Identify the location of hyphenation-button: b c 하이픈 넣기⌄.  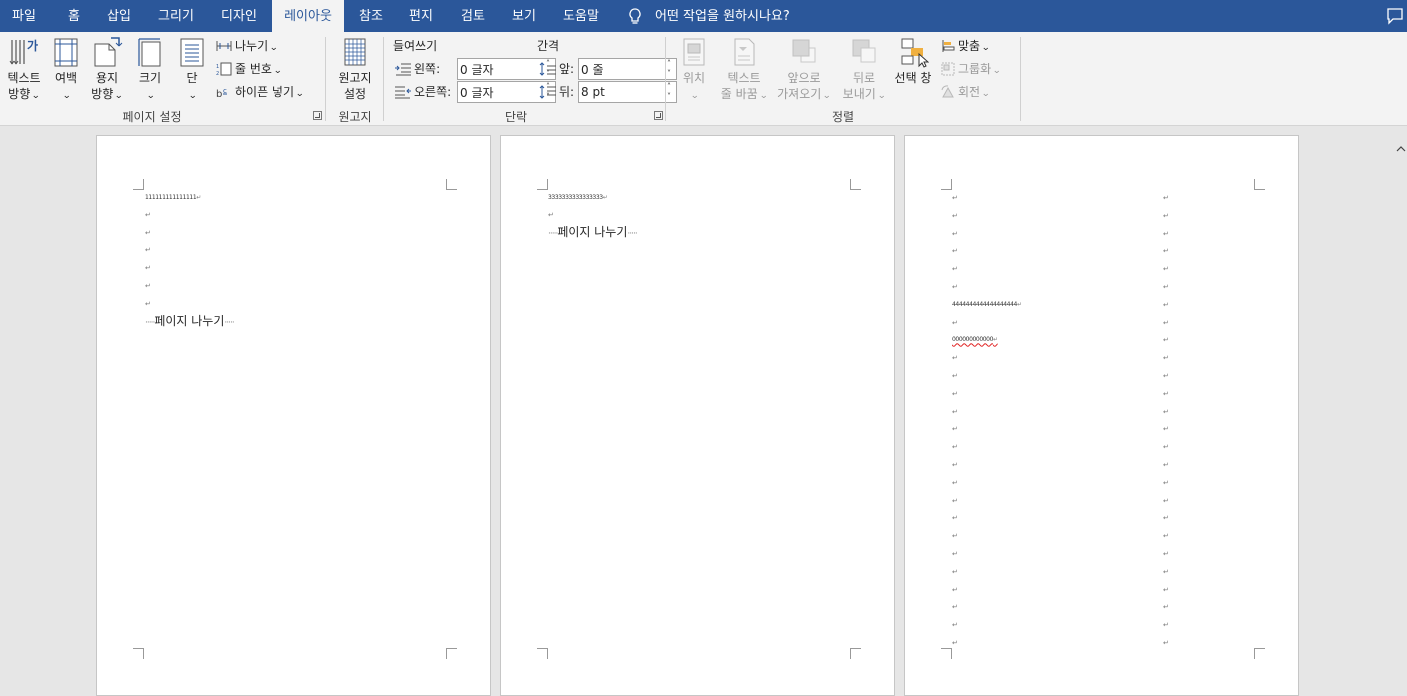
(260, 92).